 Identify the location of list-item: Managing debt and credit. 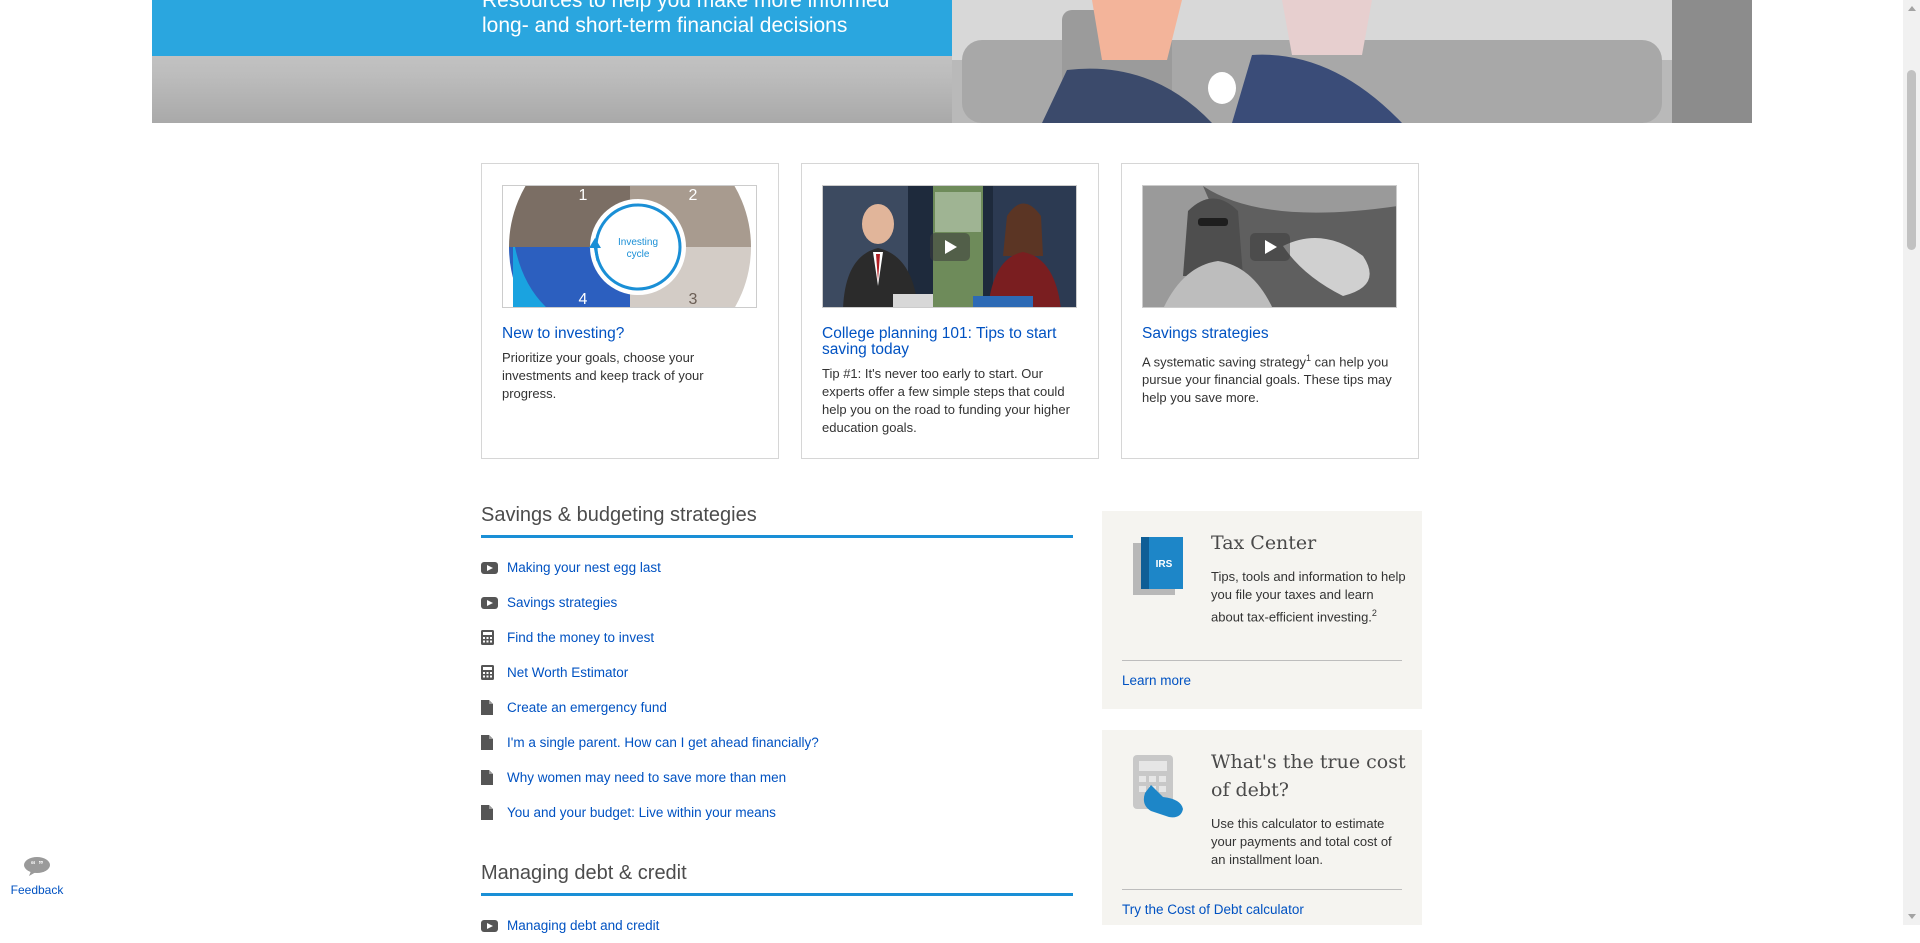
(781, 925).